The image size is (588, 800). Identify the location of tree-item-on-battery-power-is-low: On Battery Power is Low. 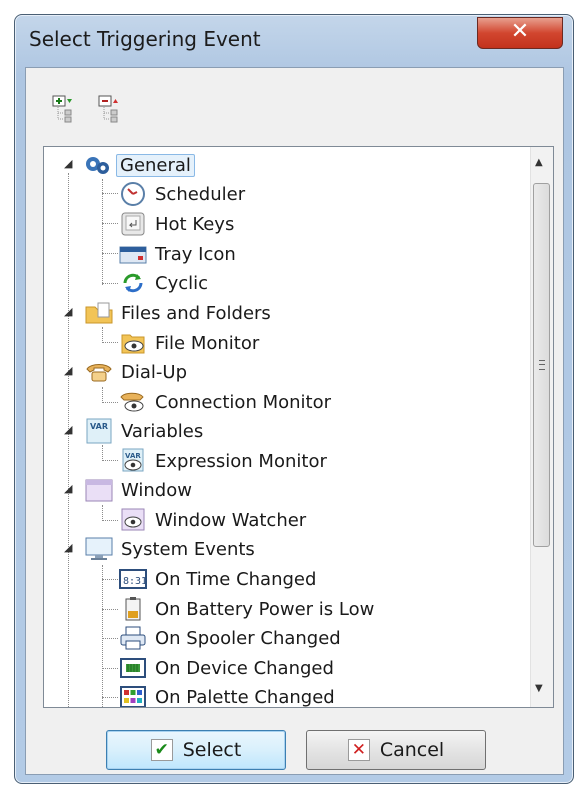
(247, 609).